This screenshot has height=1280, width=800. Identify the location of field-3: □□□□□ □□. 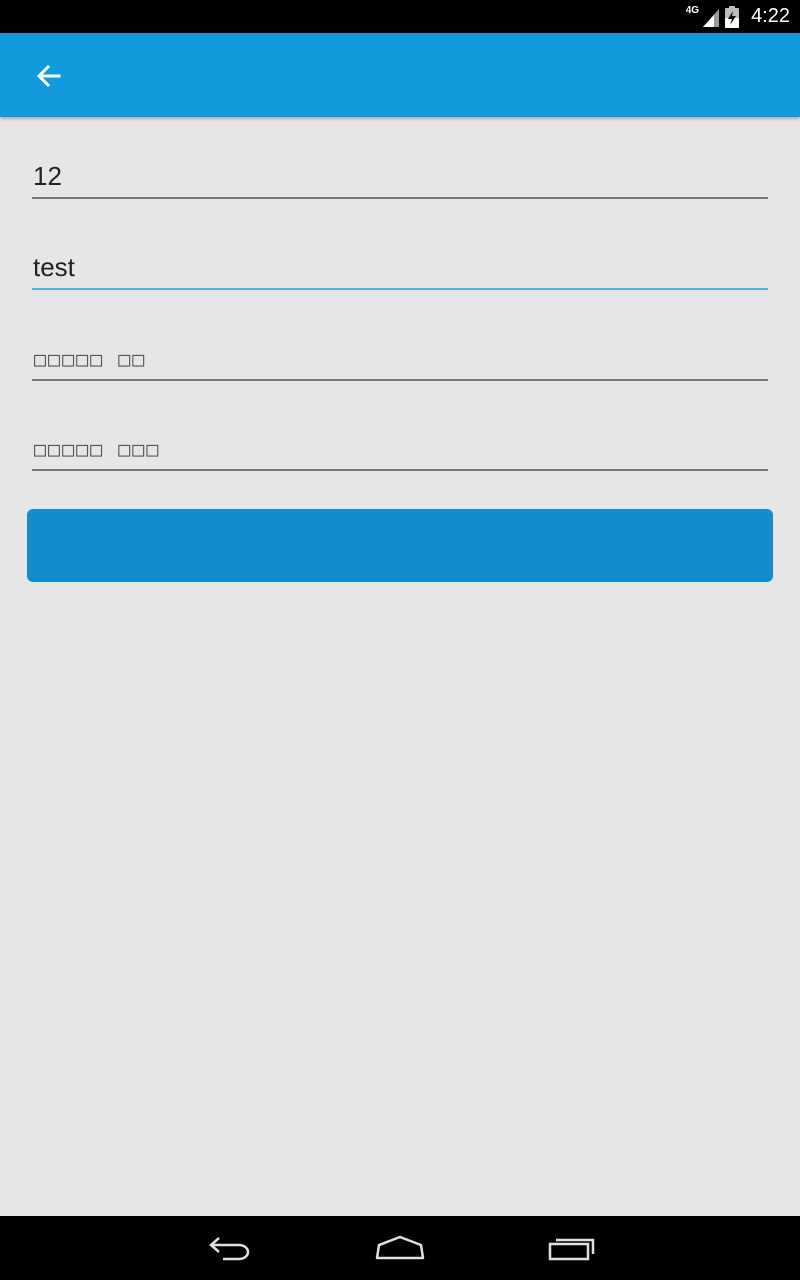
(400, 357).